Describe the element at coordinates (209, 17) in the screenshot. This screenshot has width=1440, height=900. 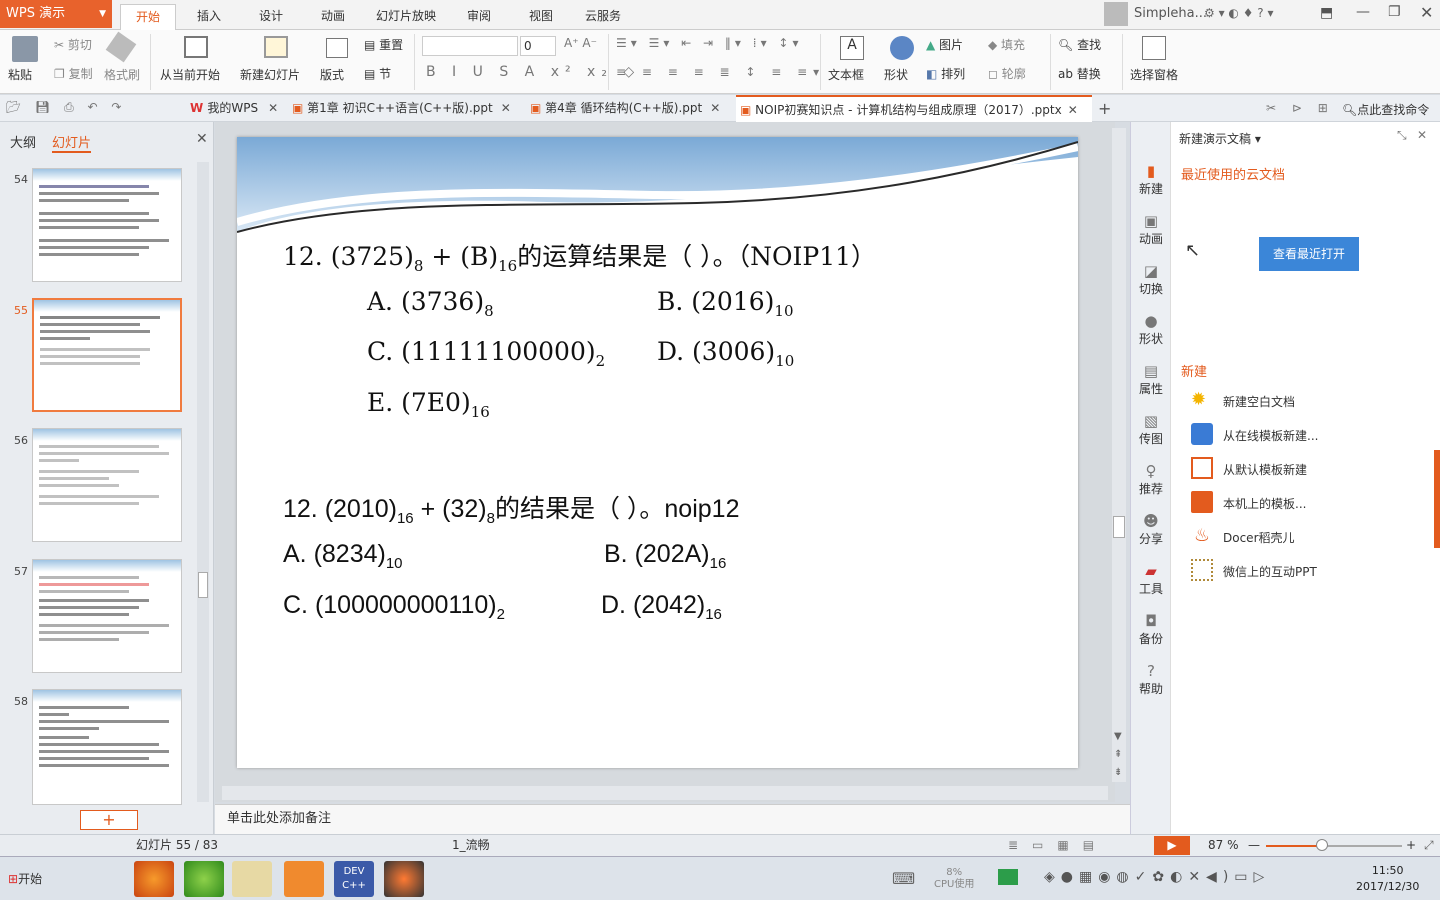
I see `tab-insert: 插入` at that location.